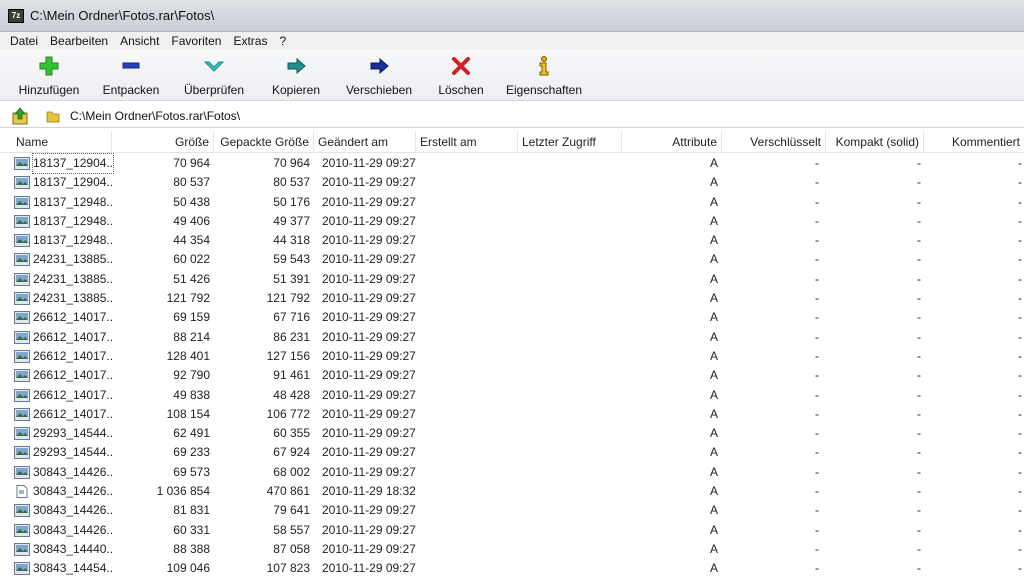 Image resolution: width=1024 pixels, height=576 pixels. Describe the element at coordinates (291, 278) in the screenshot. I see `file-packed-size: 51 391` at that location.